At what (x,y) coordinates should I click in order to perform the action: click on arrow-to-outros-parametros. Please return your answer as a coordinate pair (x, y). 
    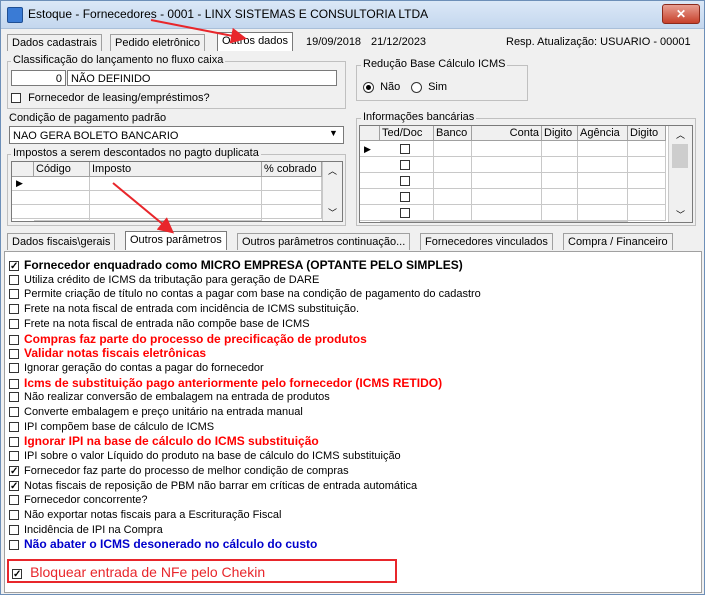
    Looking at the image, I should click on (143, 208).